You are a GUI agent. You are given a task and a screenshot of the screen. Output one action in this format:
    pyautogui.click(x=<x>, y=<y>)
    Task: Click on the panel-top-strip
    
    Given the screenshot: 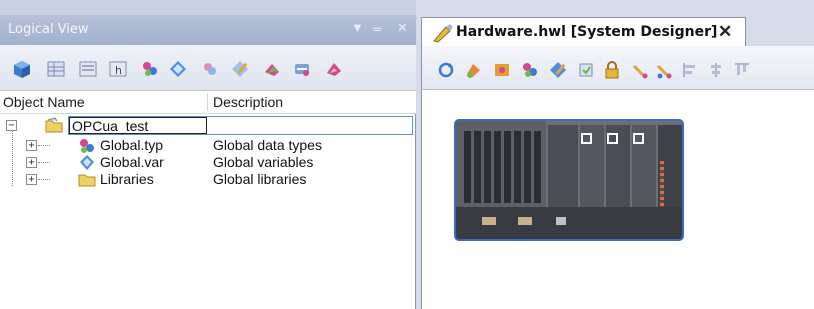 What is the action you would take?
    pyautogui.click(x=208, y=7)
    